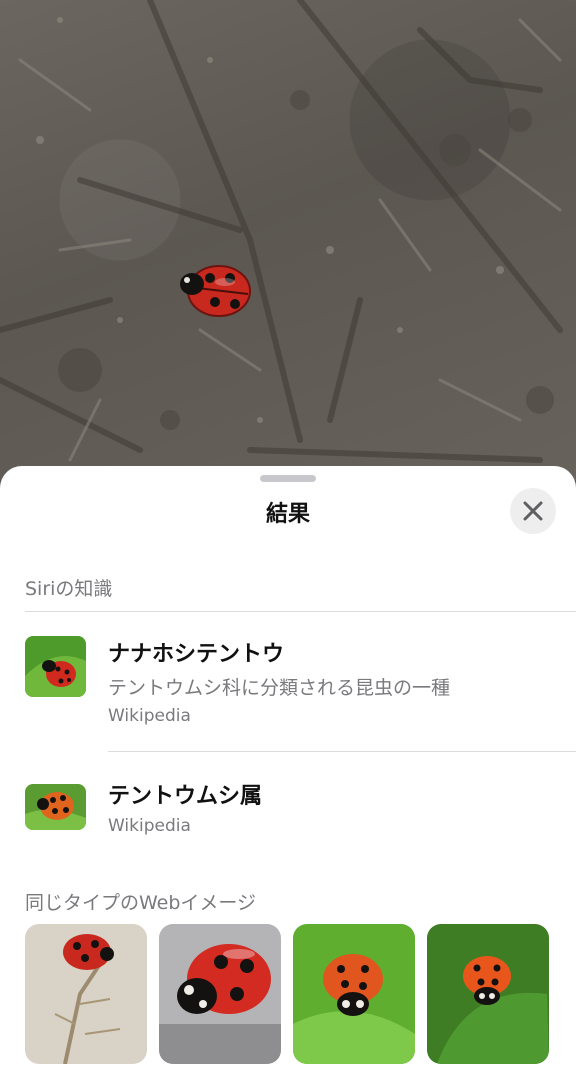  Describe the element at coordinates (141, 903) in the screenshot. I see `web-images-label: 同じタイプのWebイメージ` at that location.